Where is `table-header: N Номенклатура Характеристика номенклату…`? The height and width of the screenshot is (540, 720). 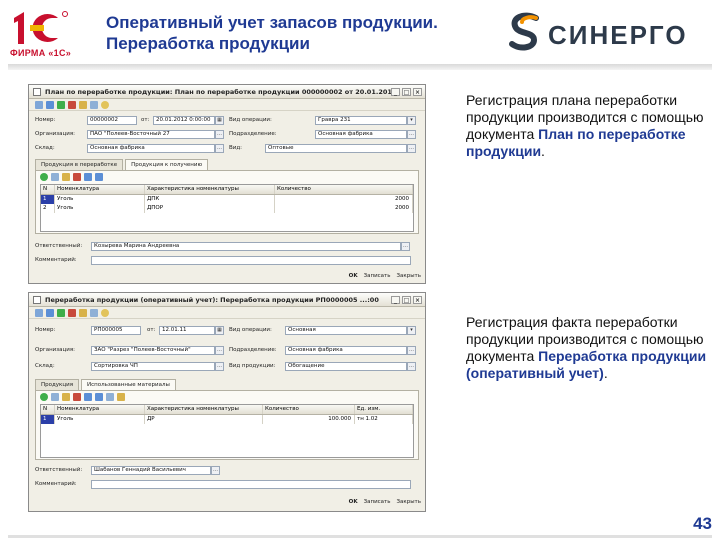 table-header: N Номенклатура Характеристика номенклату… is located at coordinates (227, 190).